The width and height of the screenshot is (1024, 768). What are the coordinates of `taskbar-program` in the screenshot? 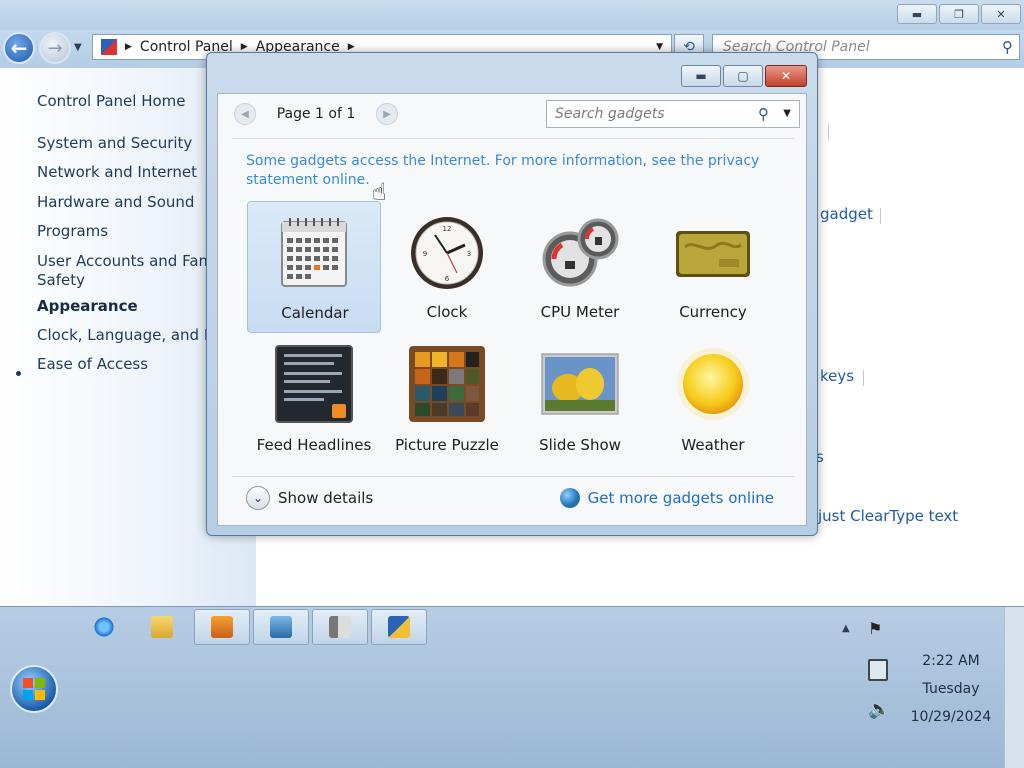 It's located at (340, 627).